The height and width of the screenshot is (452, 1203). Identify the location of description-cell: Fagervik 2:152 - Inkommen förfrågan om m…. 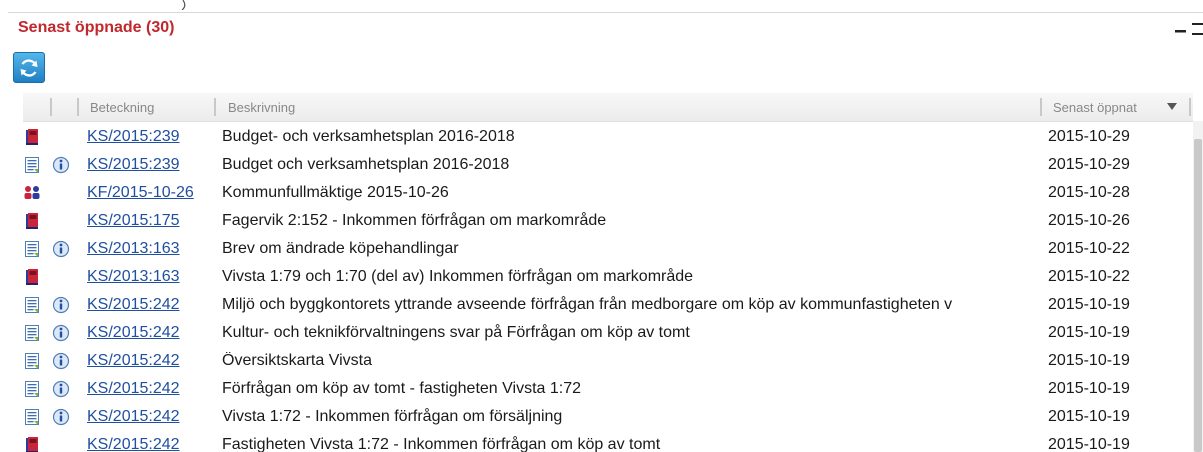
(414, 220).